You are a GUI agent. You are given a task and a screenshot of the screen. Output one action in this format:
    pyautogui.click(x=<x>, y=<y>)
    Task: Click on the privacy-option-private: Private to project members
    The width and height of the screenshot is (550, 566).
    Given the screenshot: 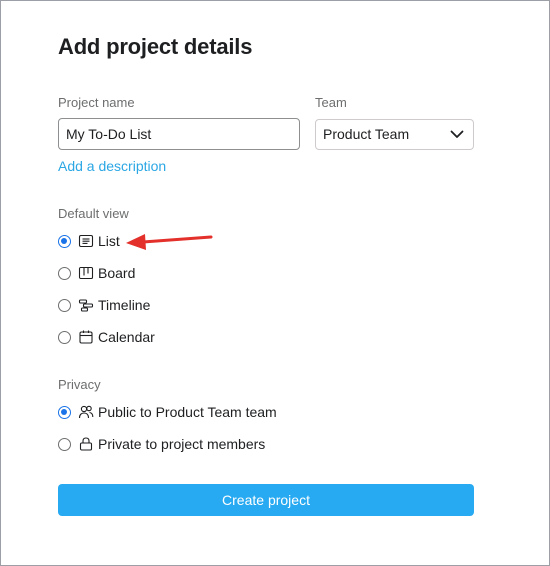 What is the action you would take?
    pyautogui.click(x=161, y=444)
    